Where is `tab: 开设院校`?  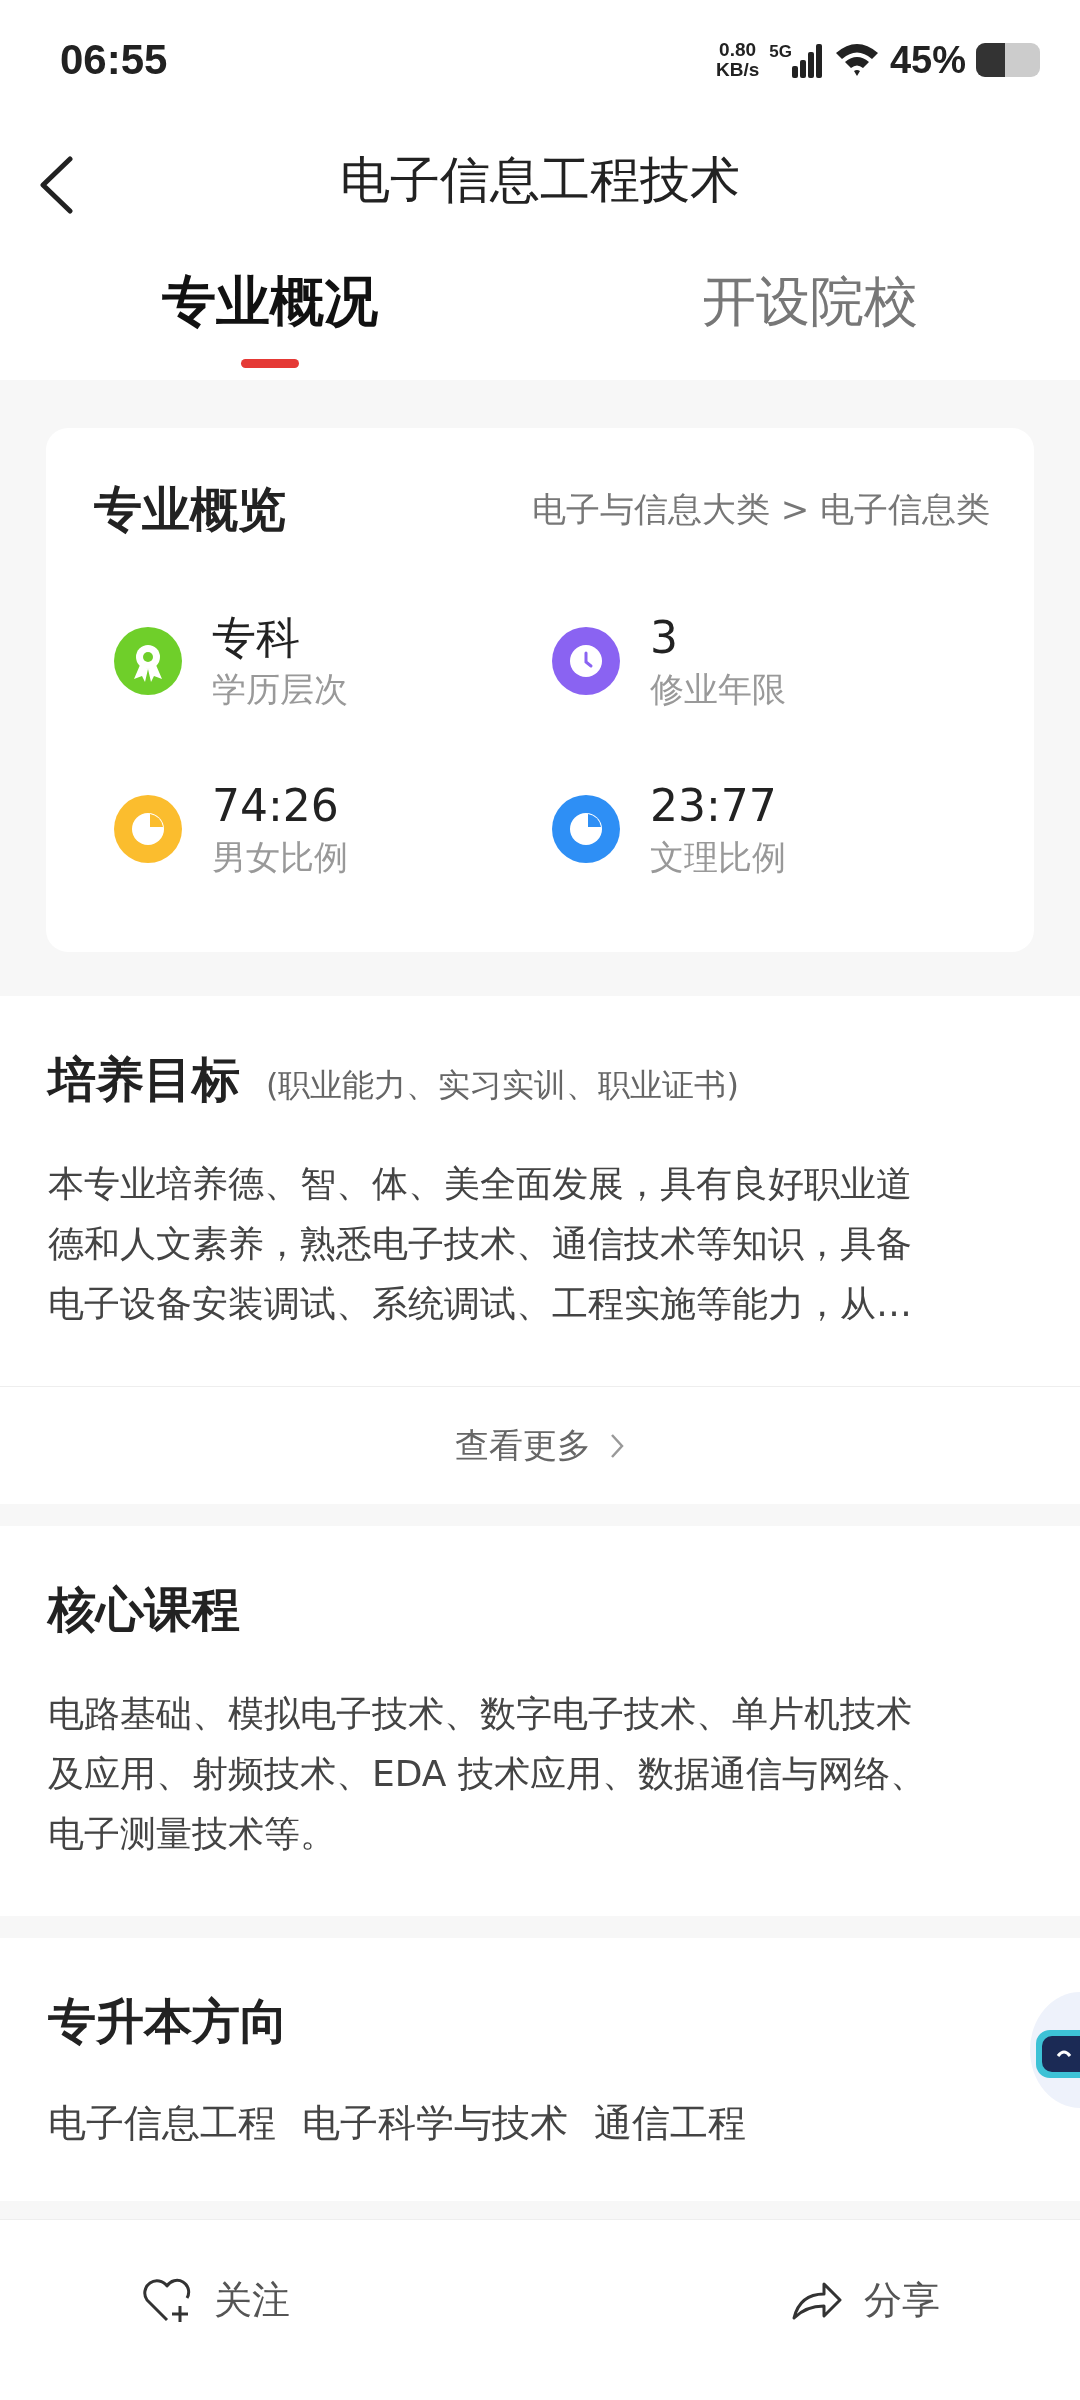
tab: 开设院校 is located at coordinates (810, 310).